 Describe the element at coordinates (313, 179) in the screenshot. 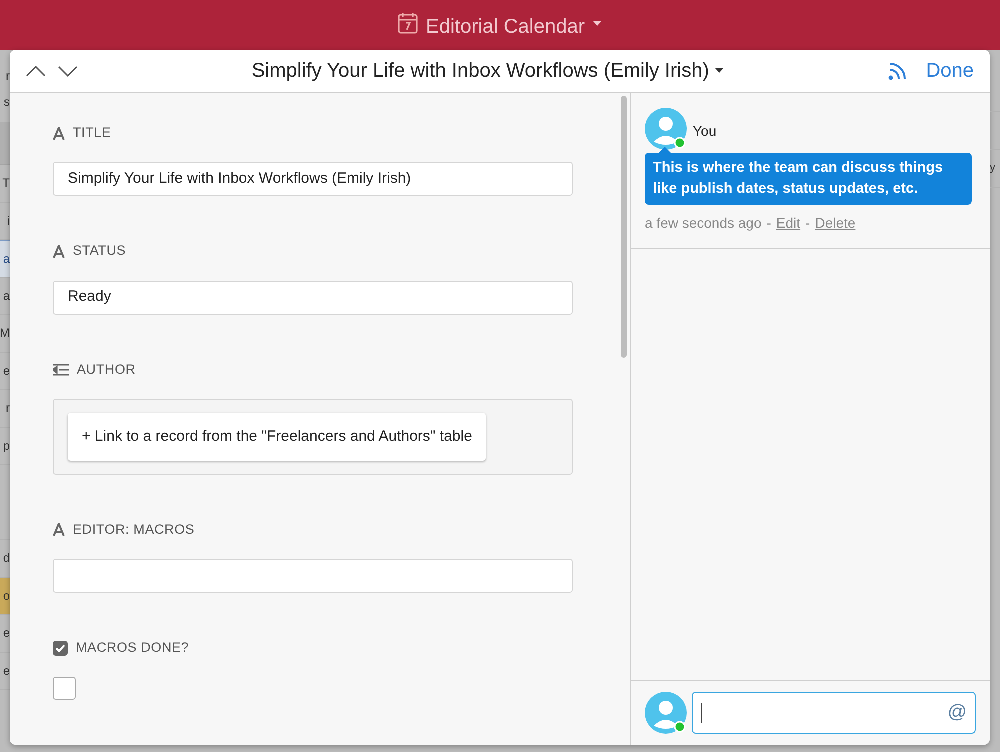

I see `text-input: Simplify Your Life with Inbox Workflows (Emily Irish)` at that location.